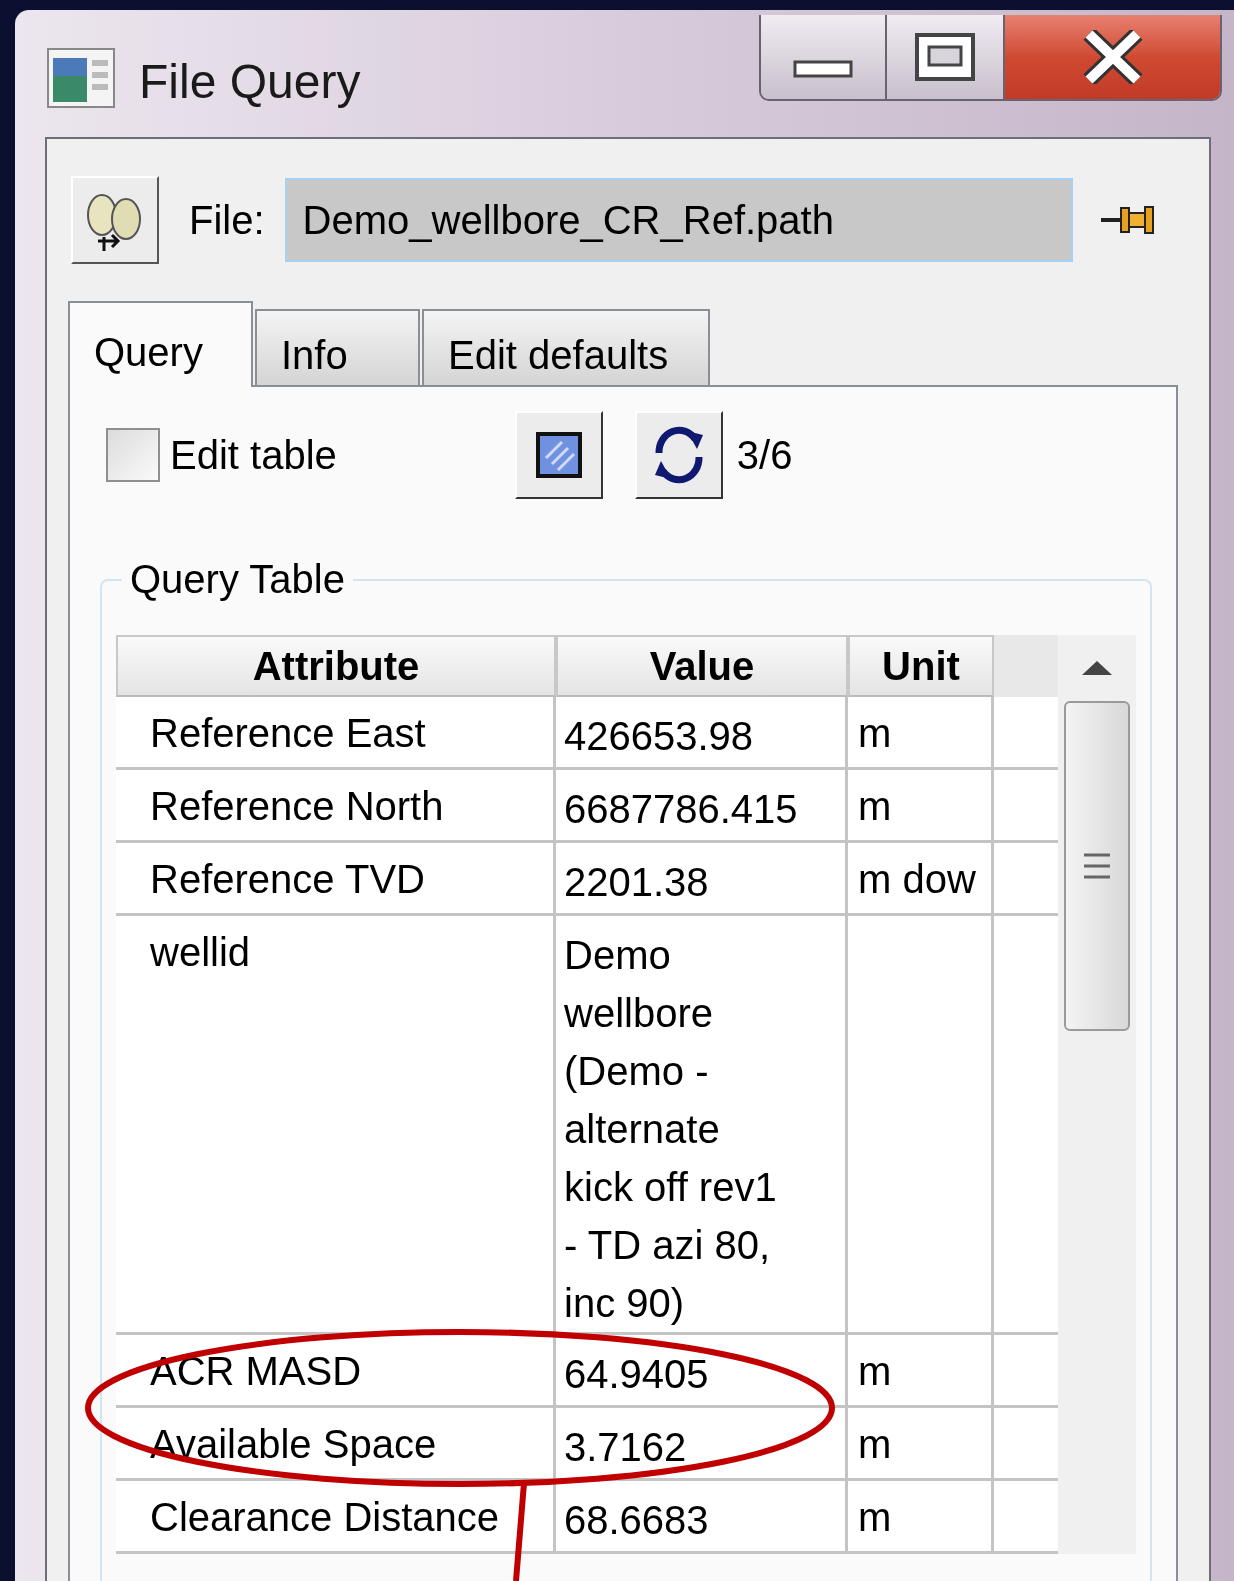  I want to click on maximize-button, so click(946, 57).